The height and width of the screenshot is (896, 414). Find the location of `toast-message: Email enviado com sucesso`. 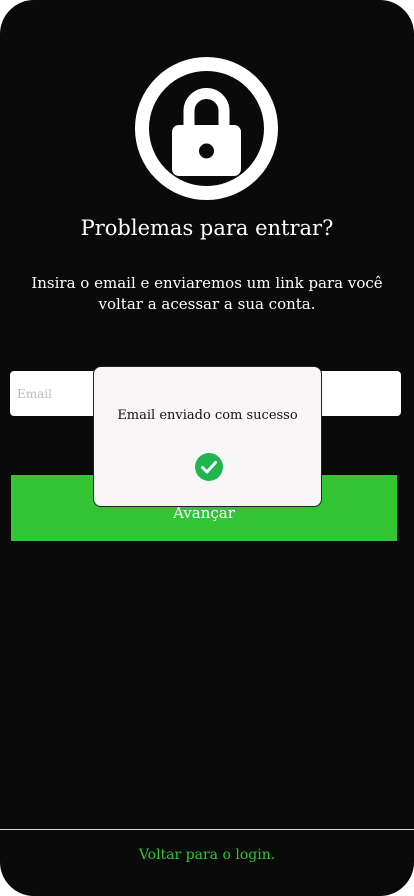

toast-message: Email enviado com sucesso is located at coordinates (207, 415).